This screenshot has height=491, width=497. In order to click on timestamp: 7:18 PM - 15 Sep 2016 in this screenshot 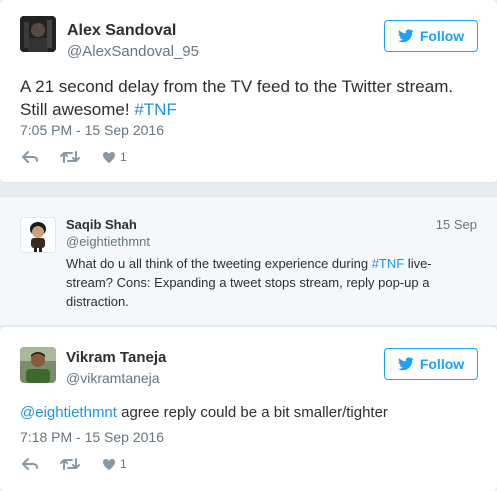, I will do `click(92, 437)`.